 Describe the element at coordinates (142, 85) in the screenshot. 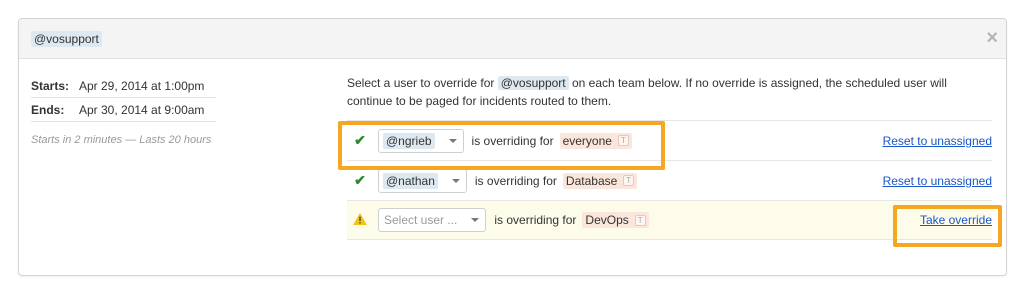

I see `starts-value: Apr 29, 2014 at 1:00pm` at that location.